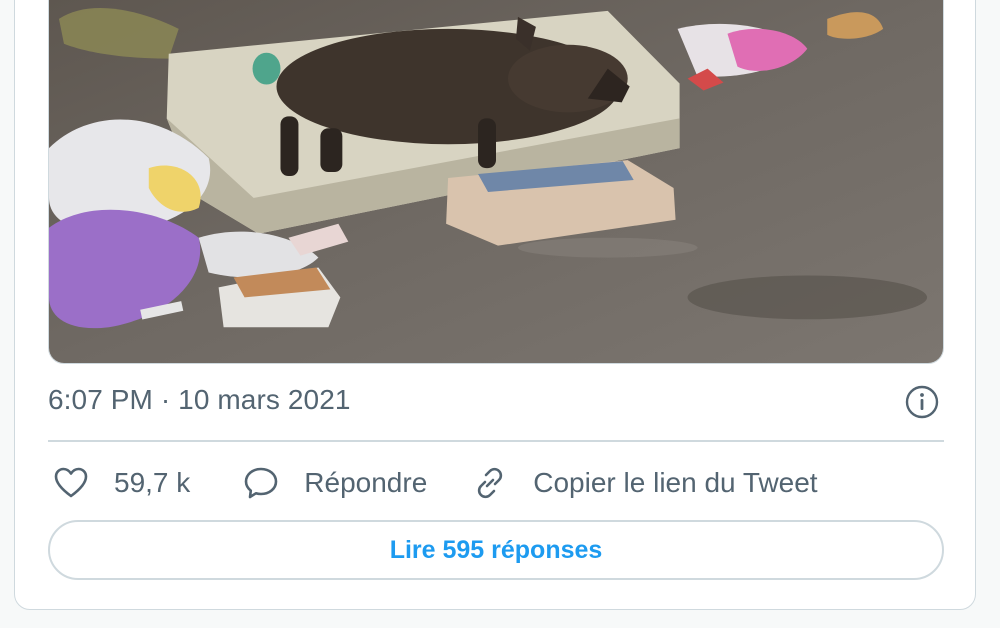  What do you see at coordinates (496, 441) in the screenshot?
I see `divider` at bounding box center [496, 441].